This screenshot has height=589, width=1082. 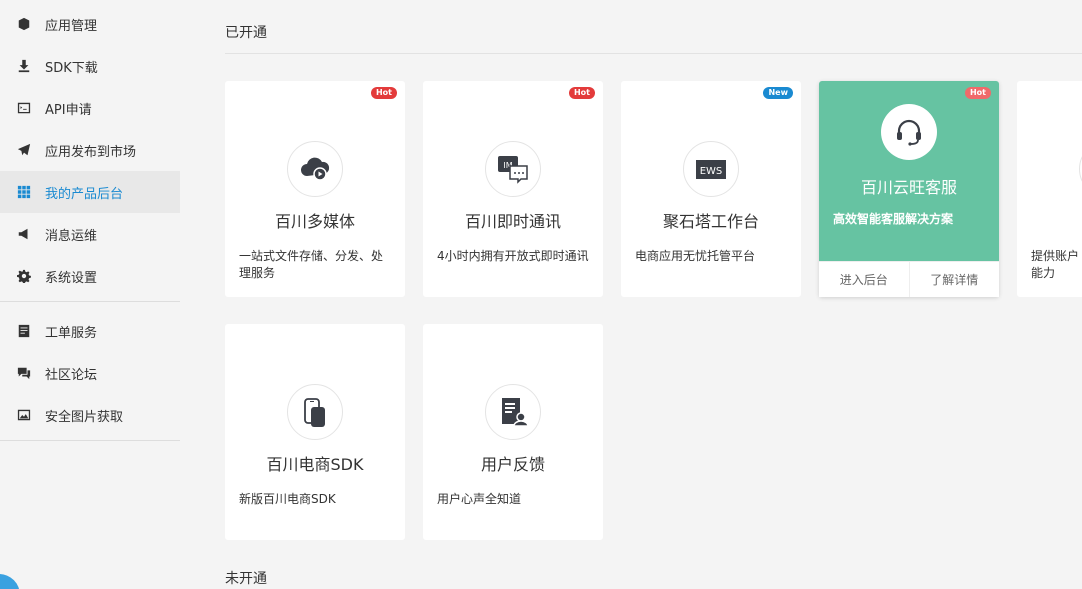 I want to click on im-chat-icon: IM, so click(x=513, y=169).